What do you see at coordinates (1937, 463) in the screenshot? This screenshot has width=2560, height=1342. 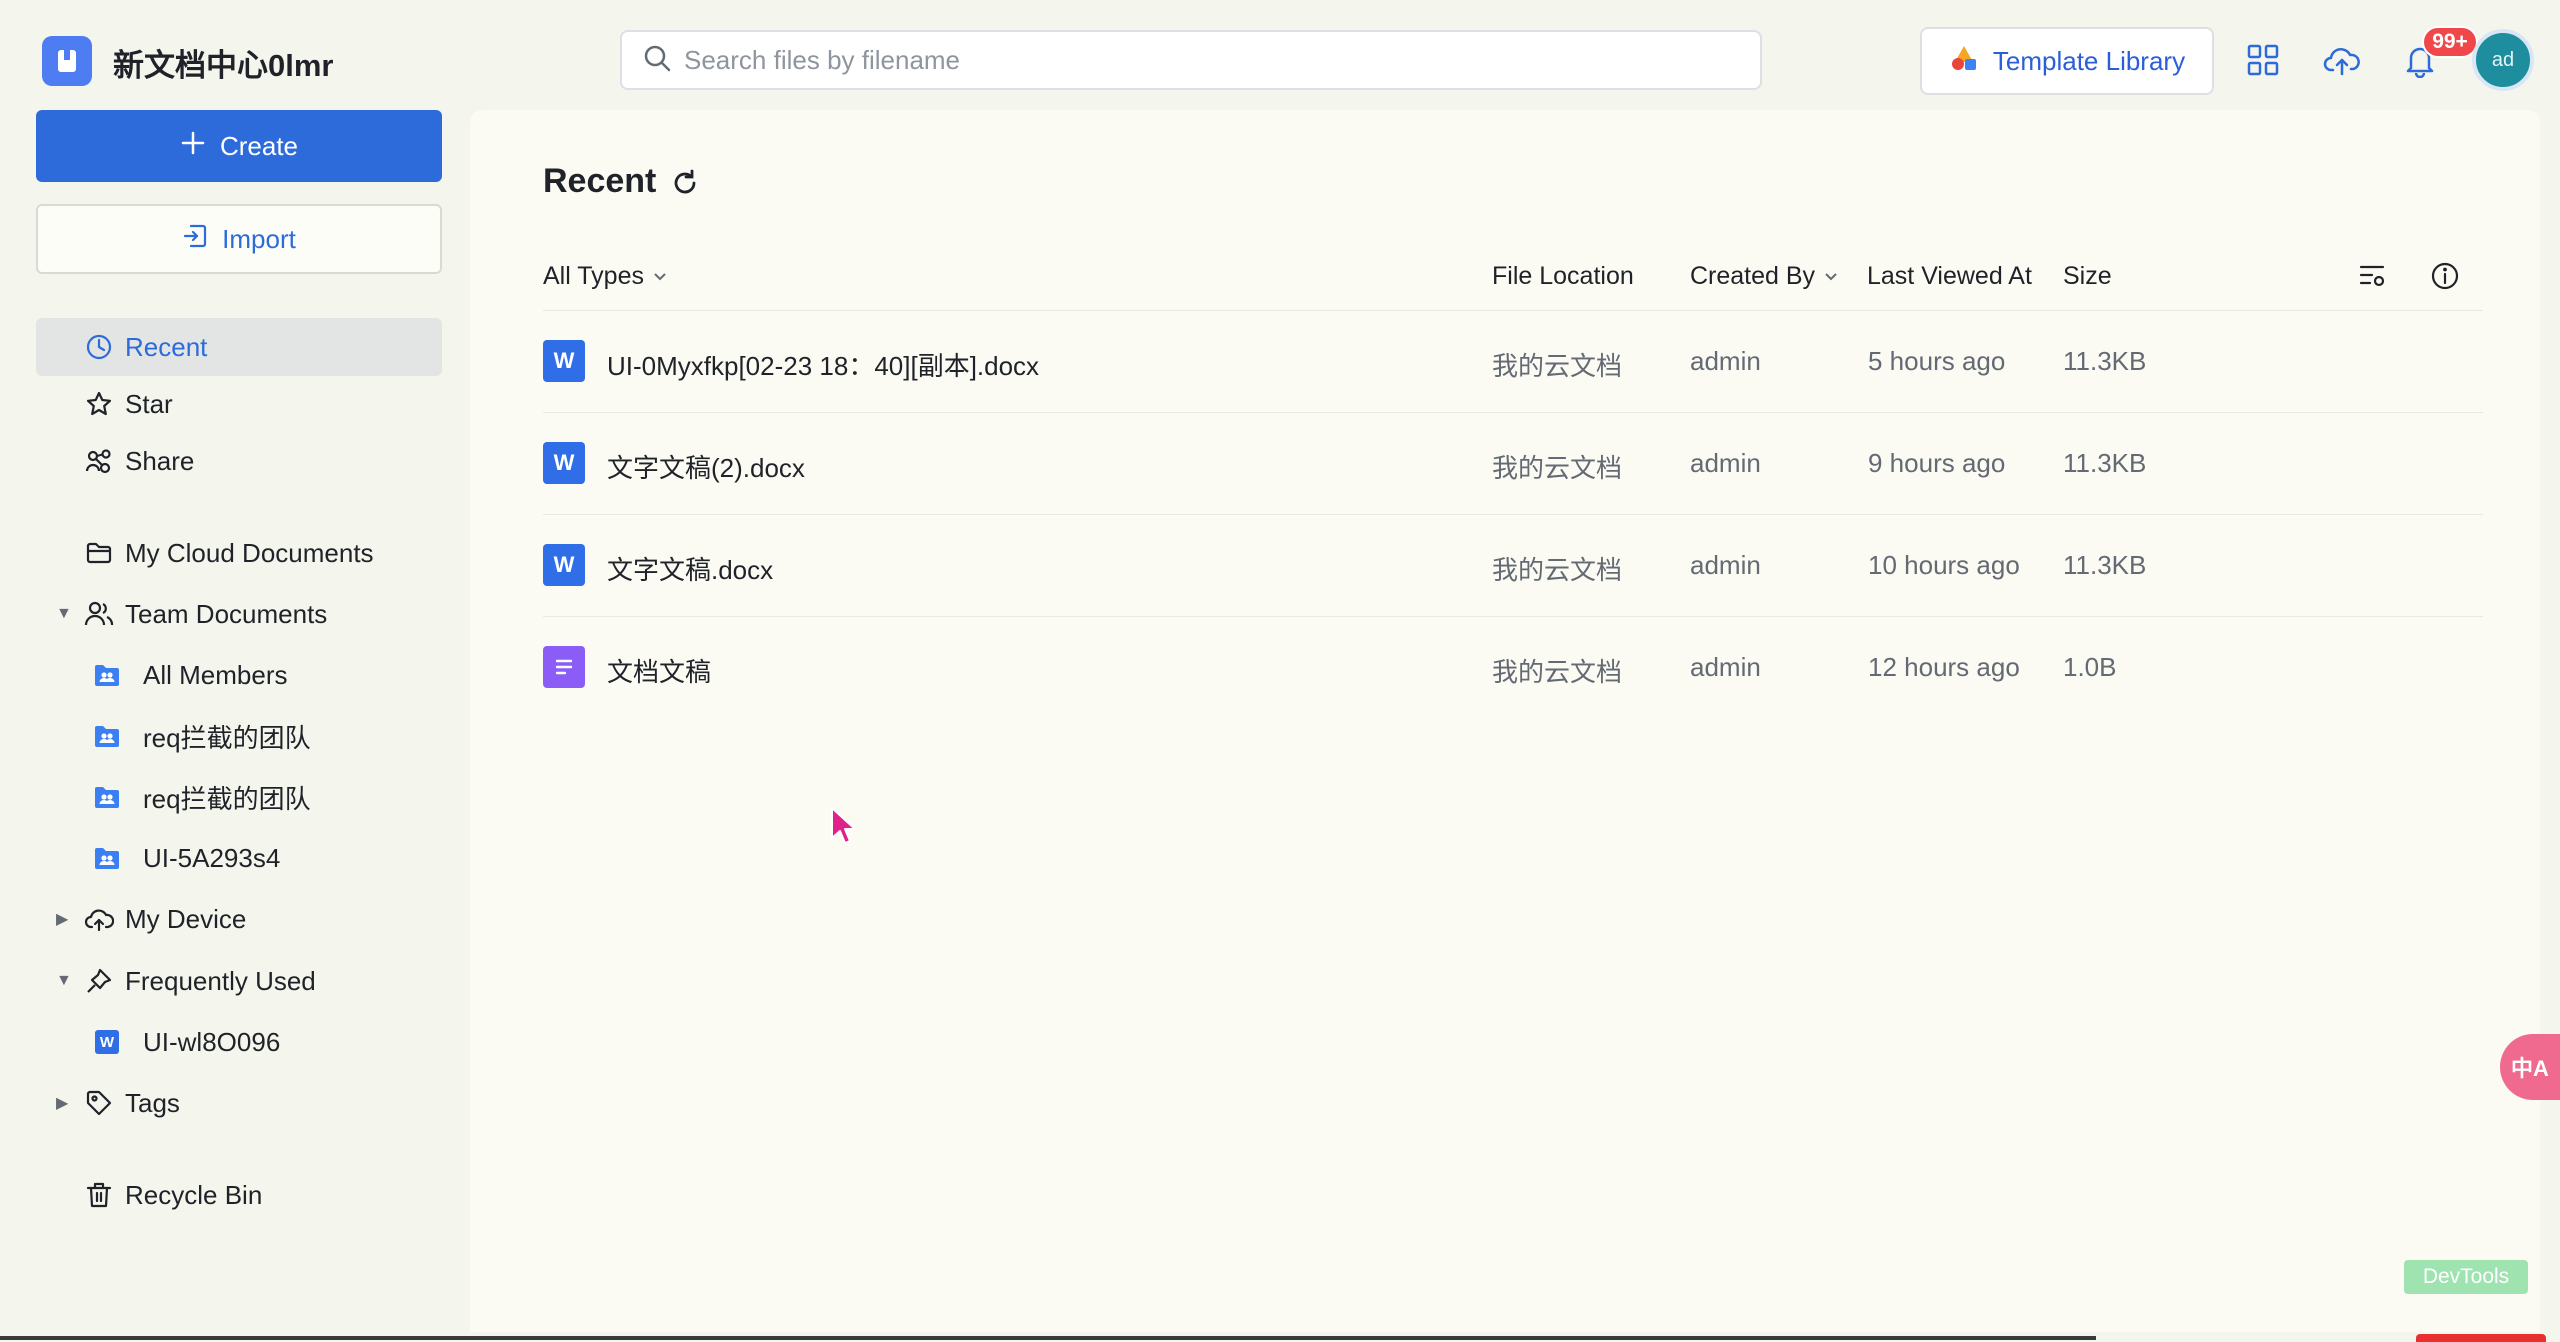 I see `file-last-viewed: 9 hours ago` at bounding box center [1937, 463].